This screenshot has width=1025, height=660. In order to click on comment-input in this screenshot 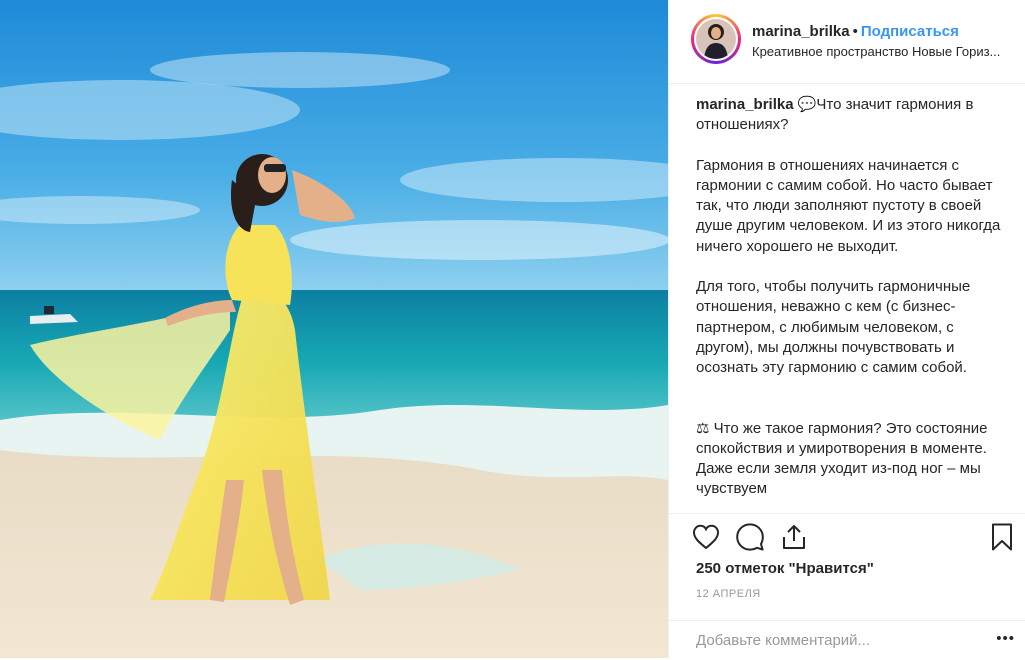, I will do `click(836, 640)`.